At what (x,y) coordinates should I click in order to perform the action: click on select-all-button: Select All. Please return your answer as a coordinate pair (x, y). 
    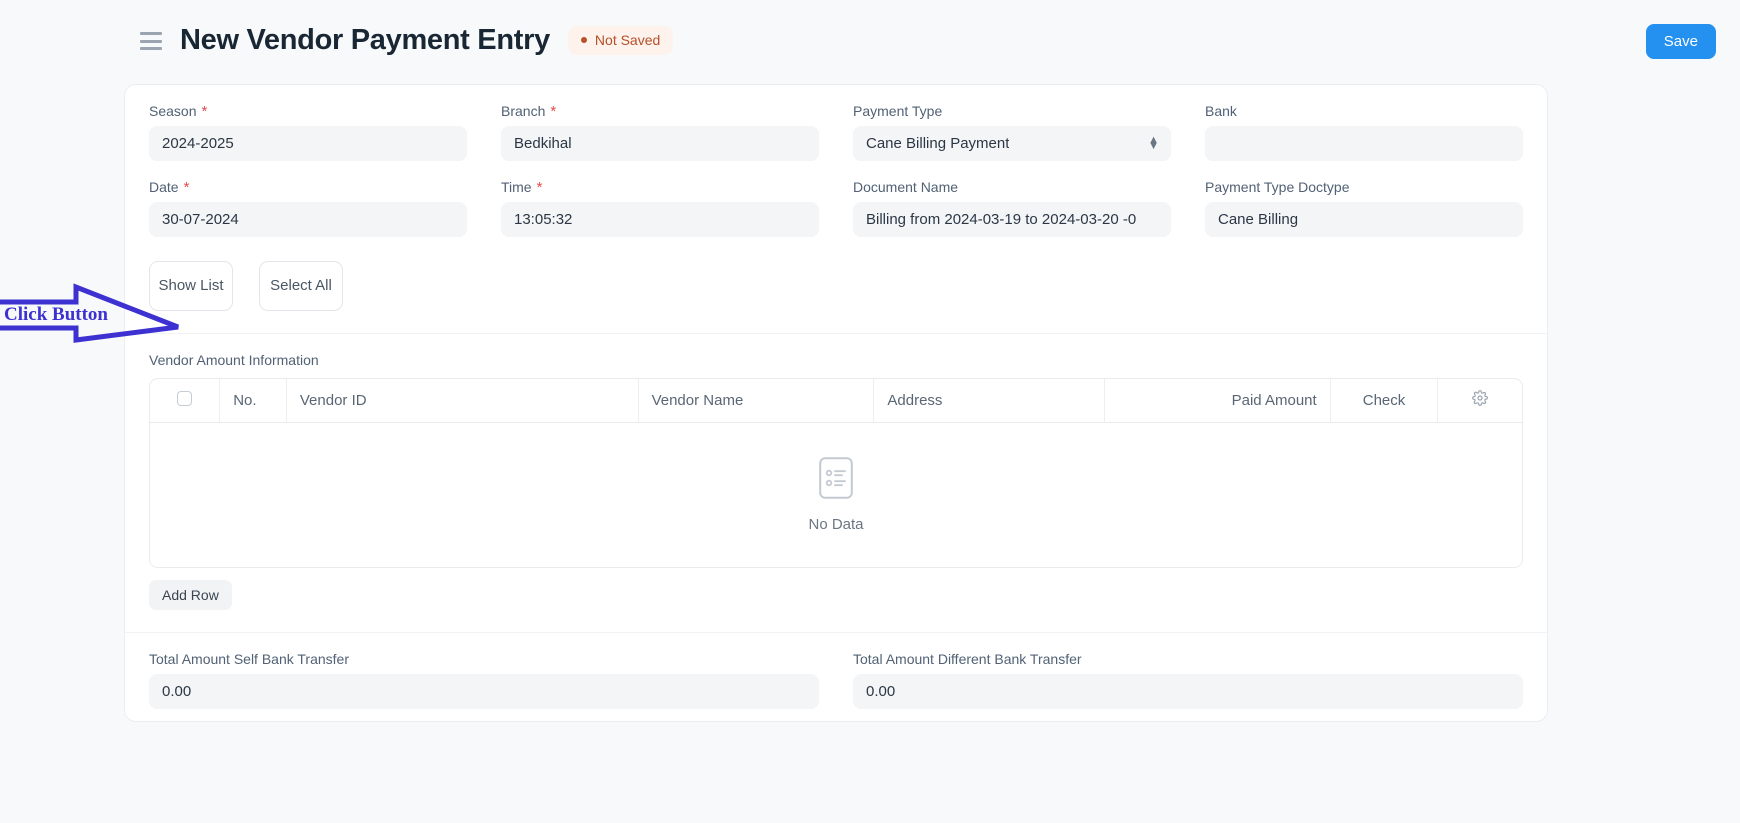
    Looking at the image, I should click on (301, 286).